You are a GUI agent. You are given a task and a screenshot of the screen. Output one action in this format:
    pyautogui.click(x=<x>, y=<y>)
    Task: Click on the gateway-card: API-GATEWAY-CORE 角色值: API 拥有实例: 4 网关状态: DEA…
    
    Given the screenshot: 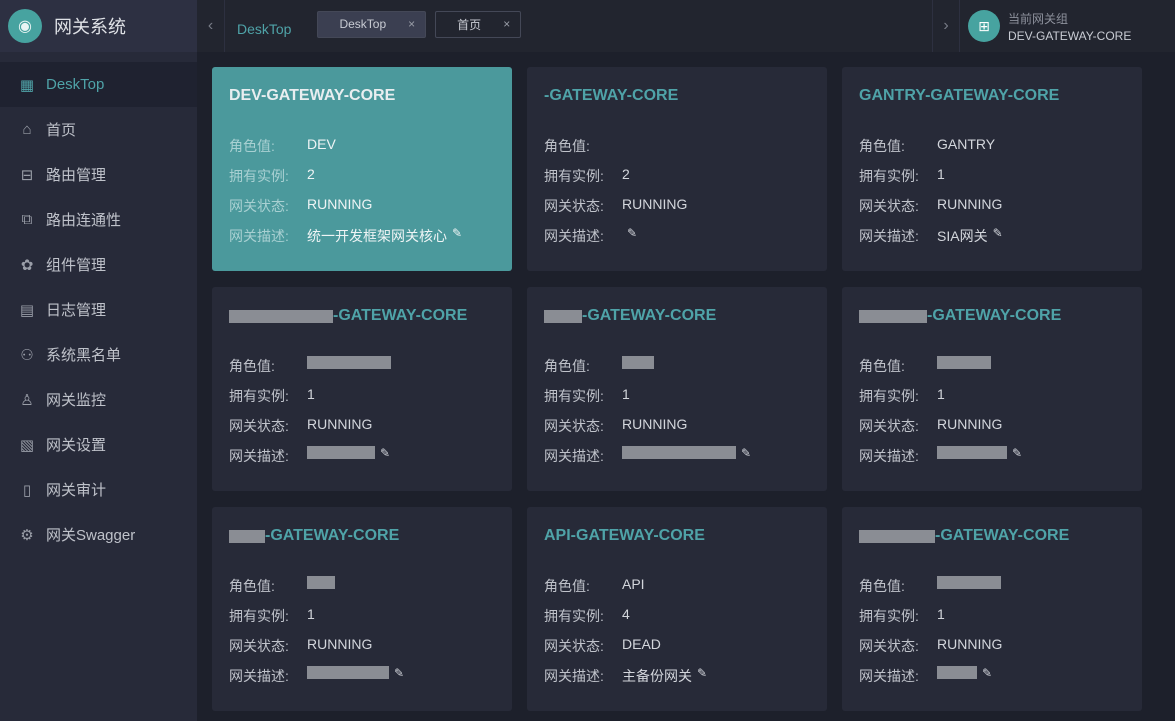 What is the action you would take?
    pyautogui.click(x=677, y=609)
    